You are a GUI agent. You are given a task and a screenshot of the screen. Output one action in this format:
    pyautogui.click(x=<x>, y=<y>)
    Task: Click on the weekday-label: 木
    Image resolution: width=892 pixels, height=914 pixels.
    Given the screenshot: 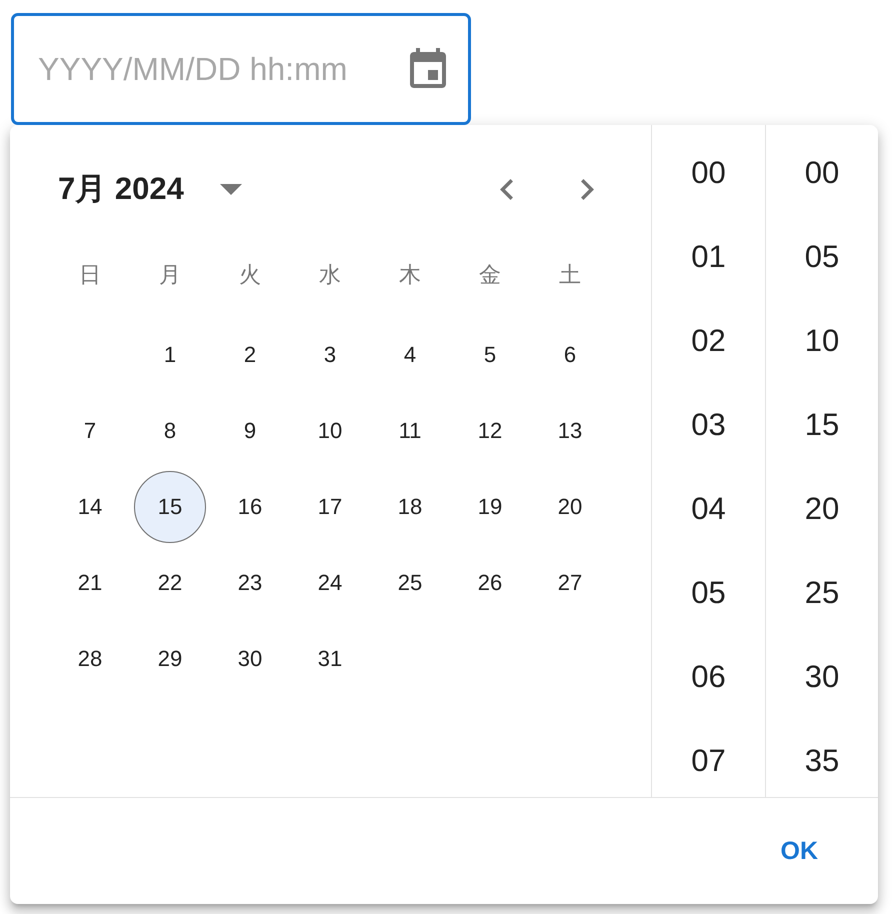 What is the action you would take?
    pyautogui.click(x=410, y=275)
    